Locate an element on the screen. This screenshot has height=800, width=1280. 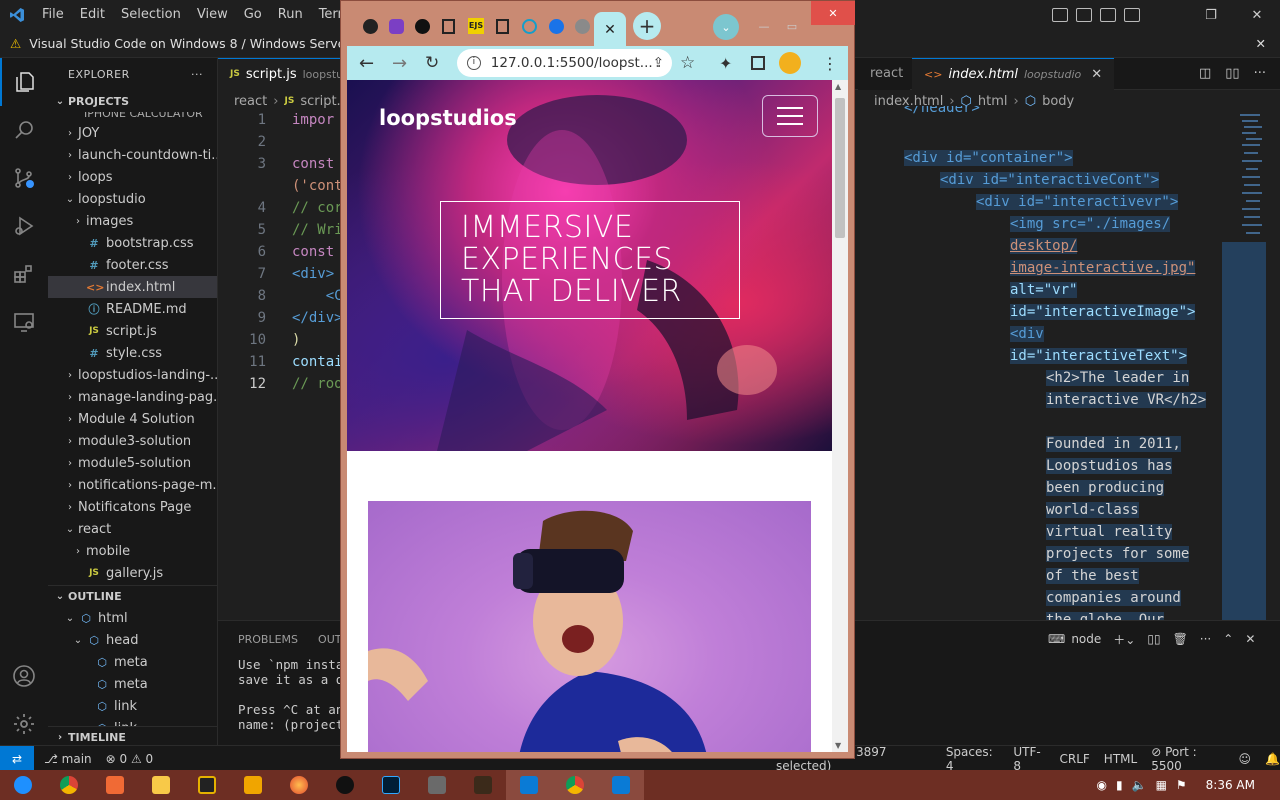
side-panel-icon is located at coordinates (758, 63).